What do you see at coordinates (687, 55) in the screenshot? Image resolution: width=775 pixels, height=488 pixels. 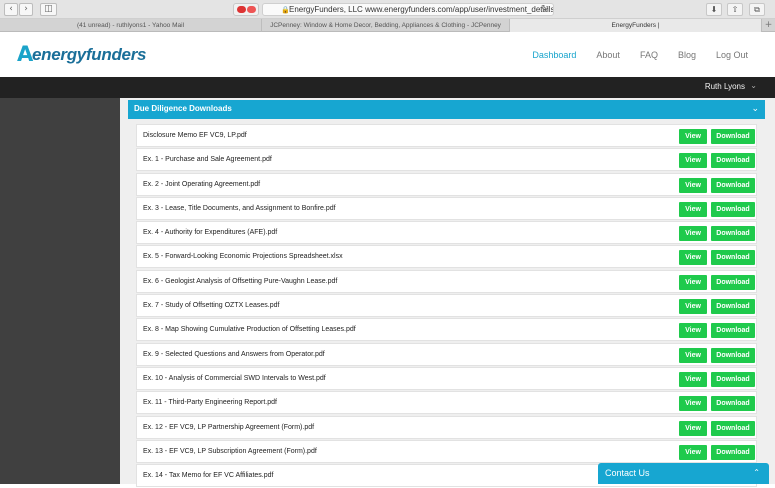 I see `nav-blog: Blog` at bounding box center [687, 55].